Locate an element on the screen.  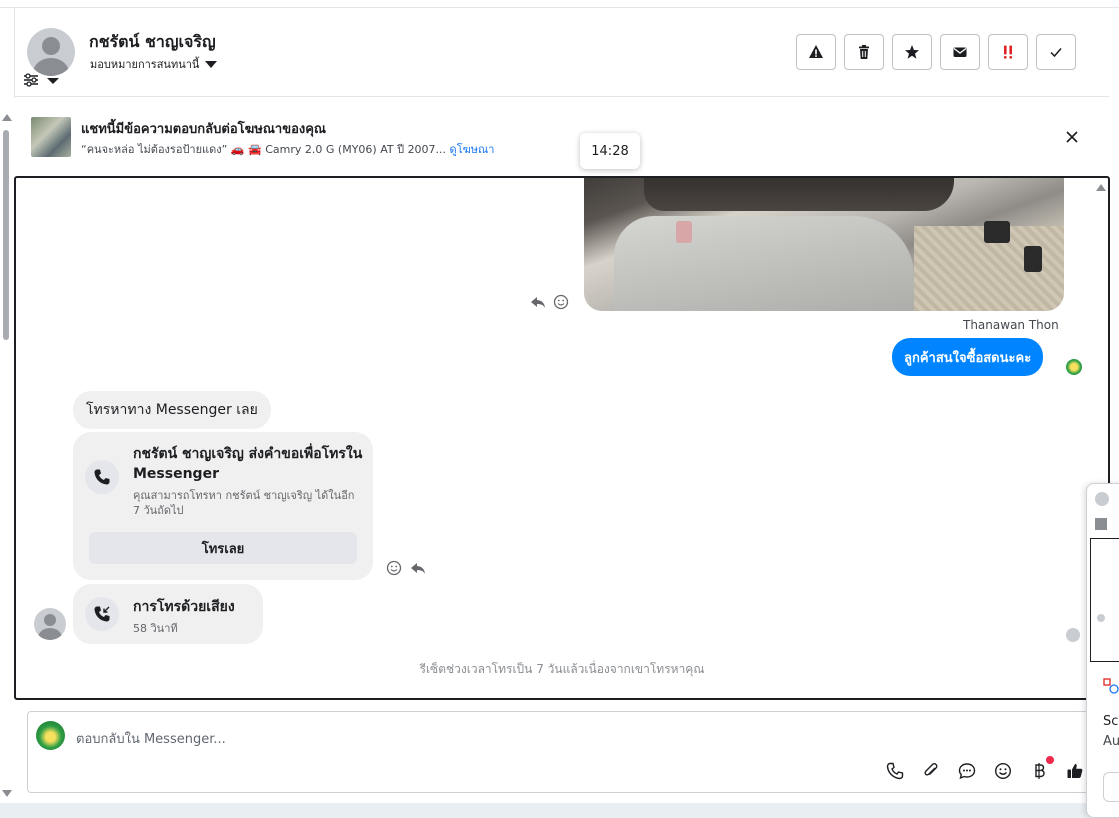
voice-call-title: การโทรด้วยเสียง is located at coordinates (184, 607).